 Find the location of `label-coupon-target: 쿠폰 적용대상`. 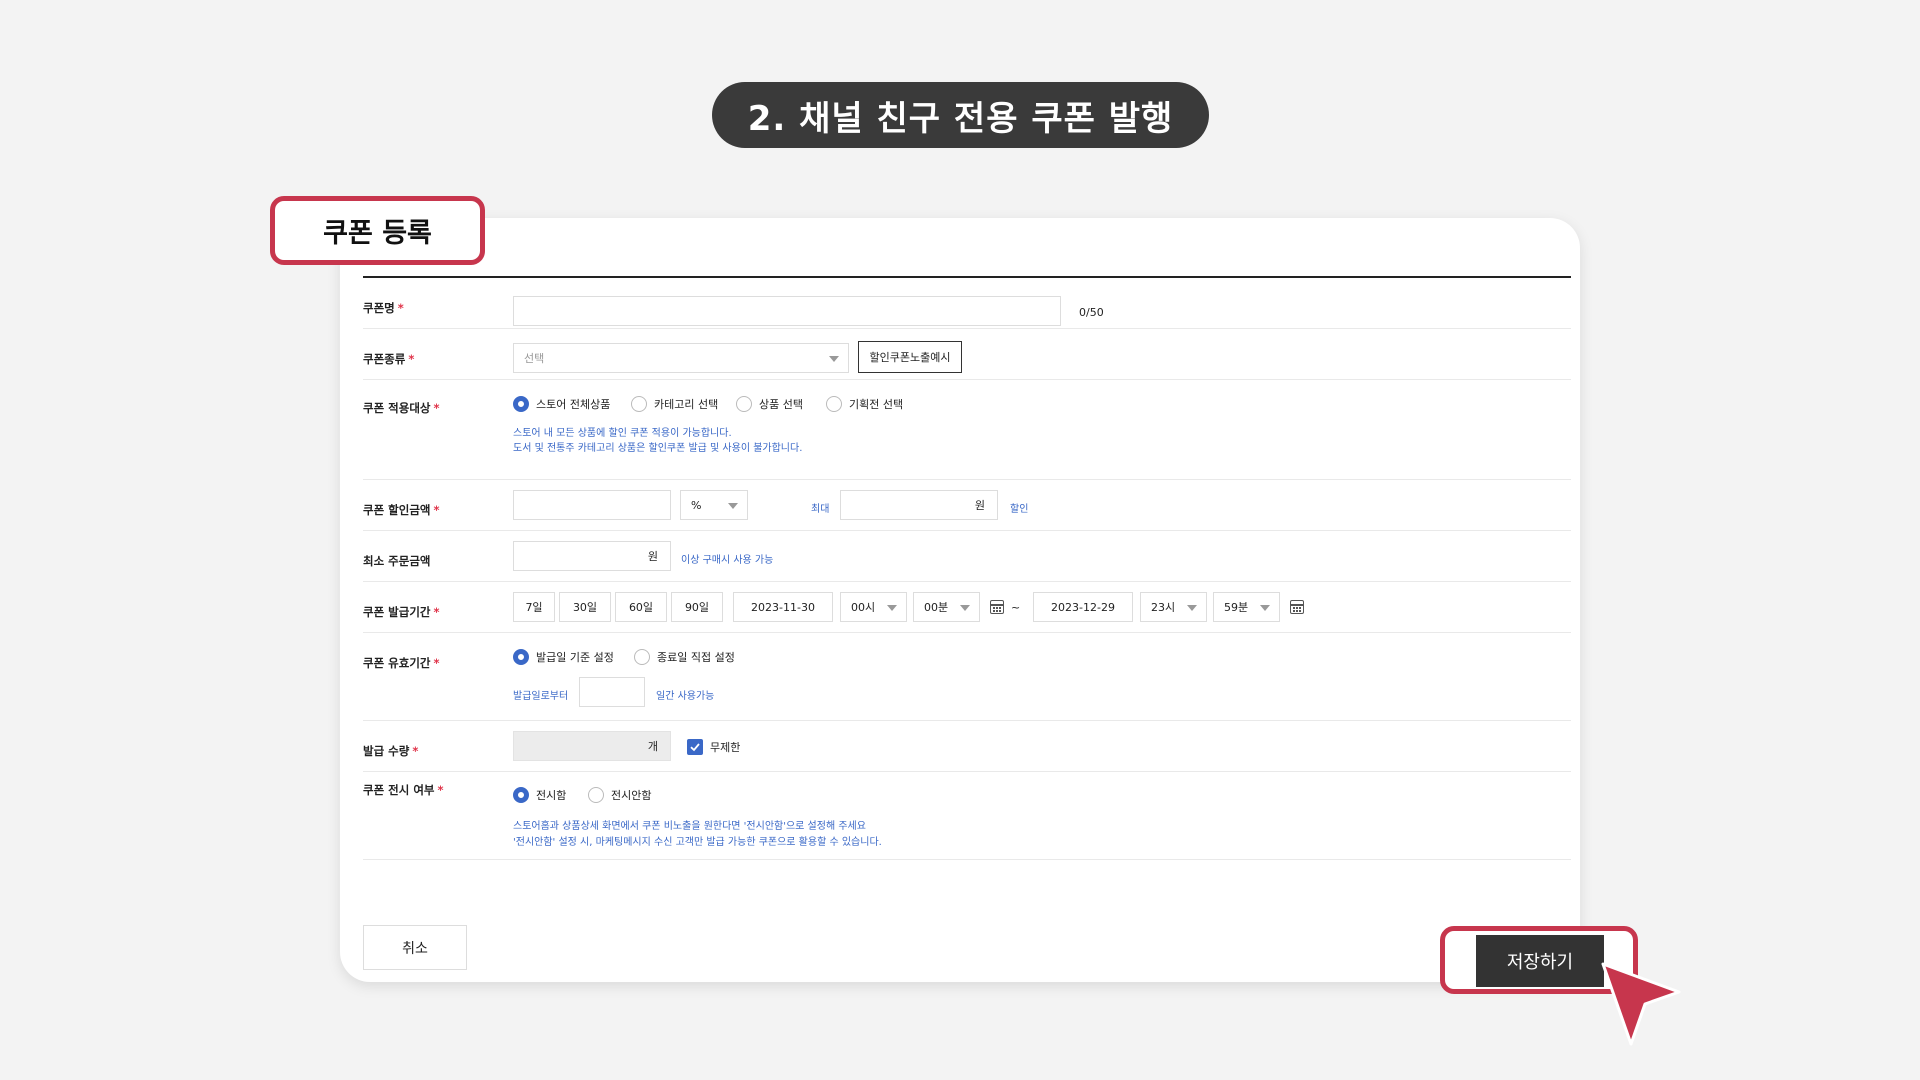

label-coupon-target: 쿠폰 적용대상 is located at coordinates (397, 408).